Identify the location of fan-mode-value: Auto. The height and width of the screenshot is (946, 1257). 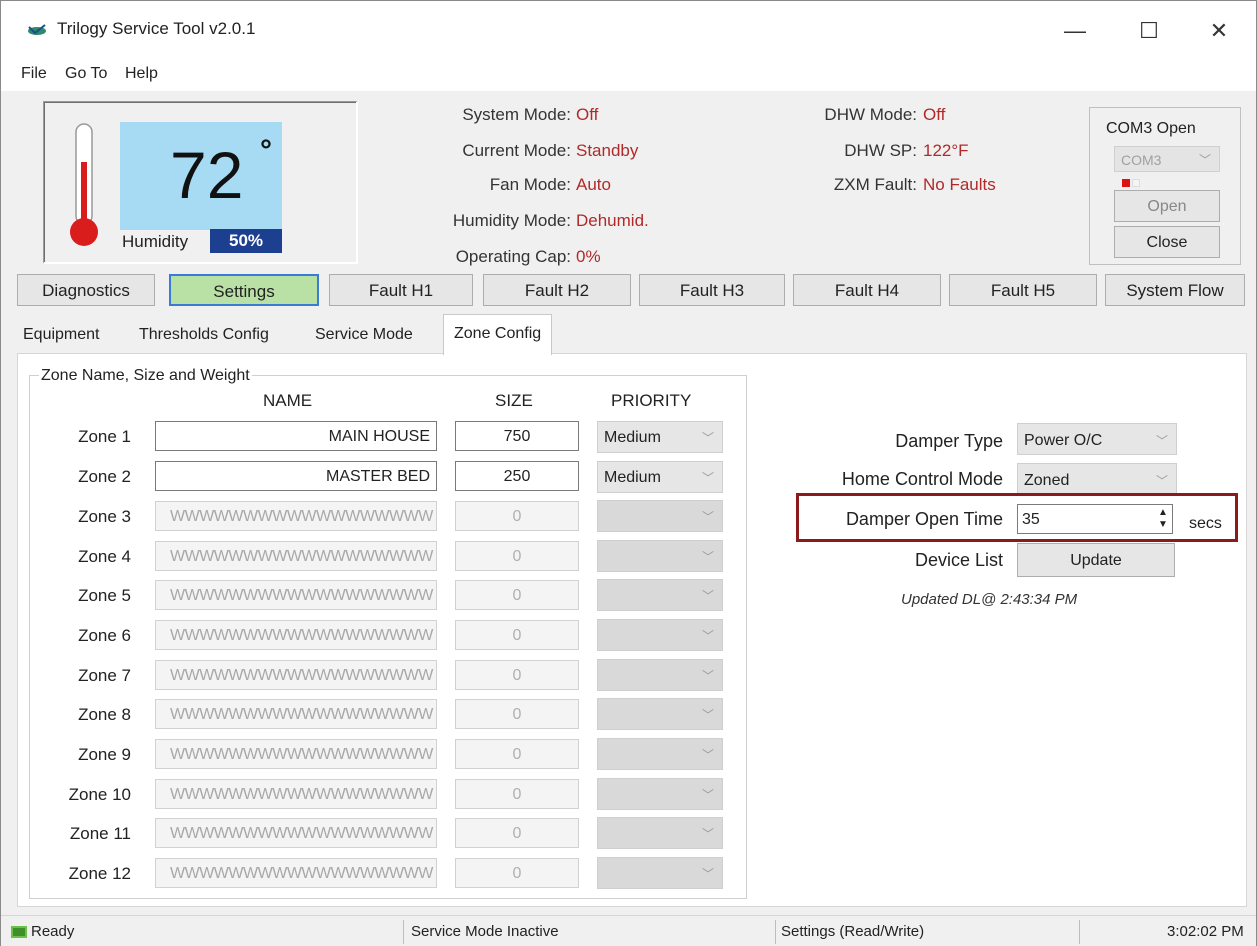
(593, 184).